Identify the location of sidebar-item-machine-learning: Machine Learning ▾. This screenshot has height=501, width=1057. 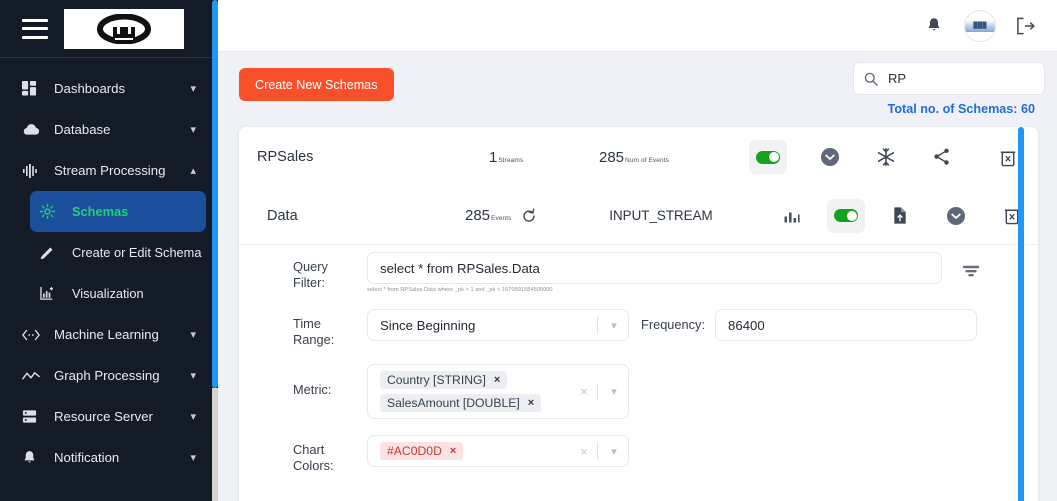
(109, 334).